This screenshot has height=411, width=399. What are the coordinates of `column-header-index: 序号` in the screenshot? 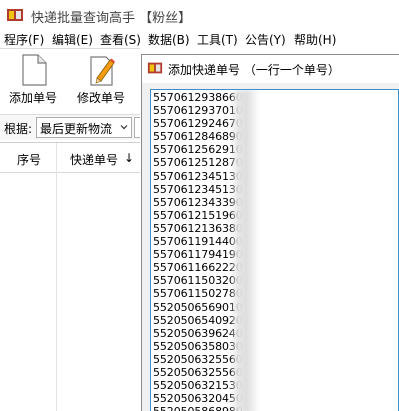 It's located at (29, 159).